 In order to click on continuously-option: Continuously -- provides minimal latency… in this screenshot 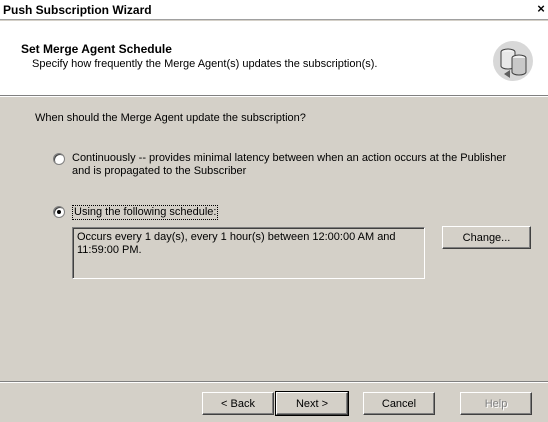, I will do `click(279, 165)`.